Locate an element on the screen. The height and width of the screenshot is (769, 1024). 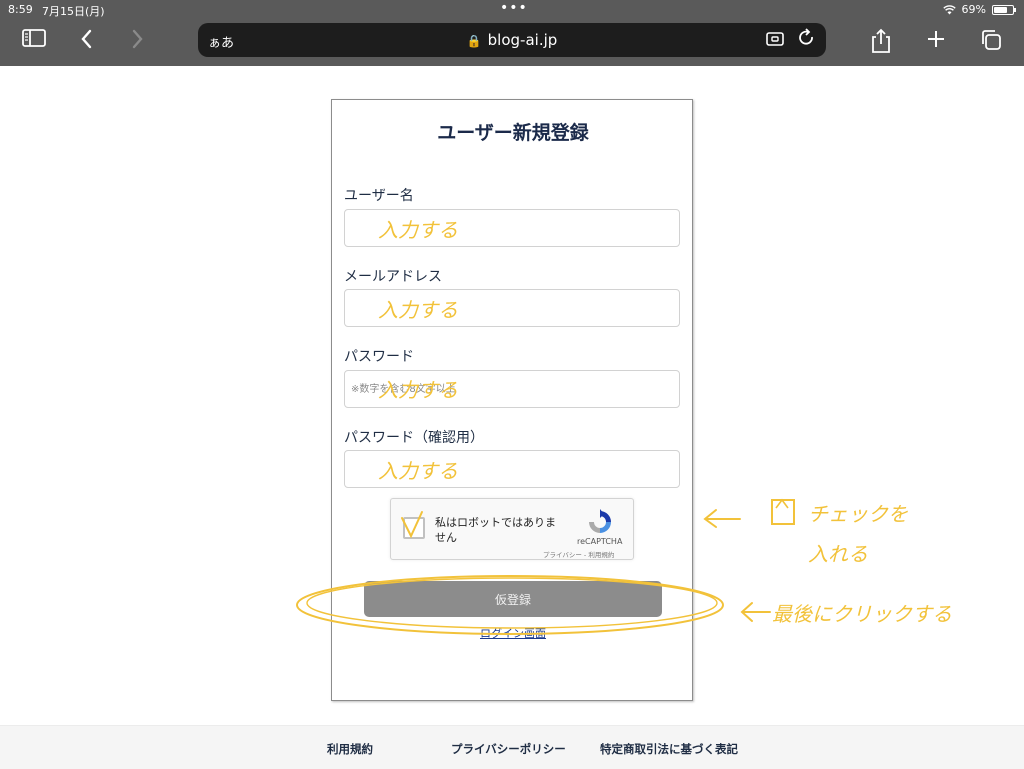
reload-icon is located at coordinates (807, 40).